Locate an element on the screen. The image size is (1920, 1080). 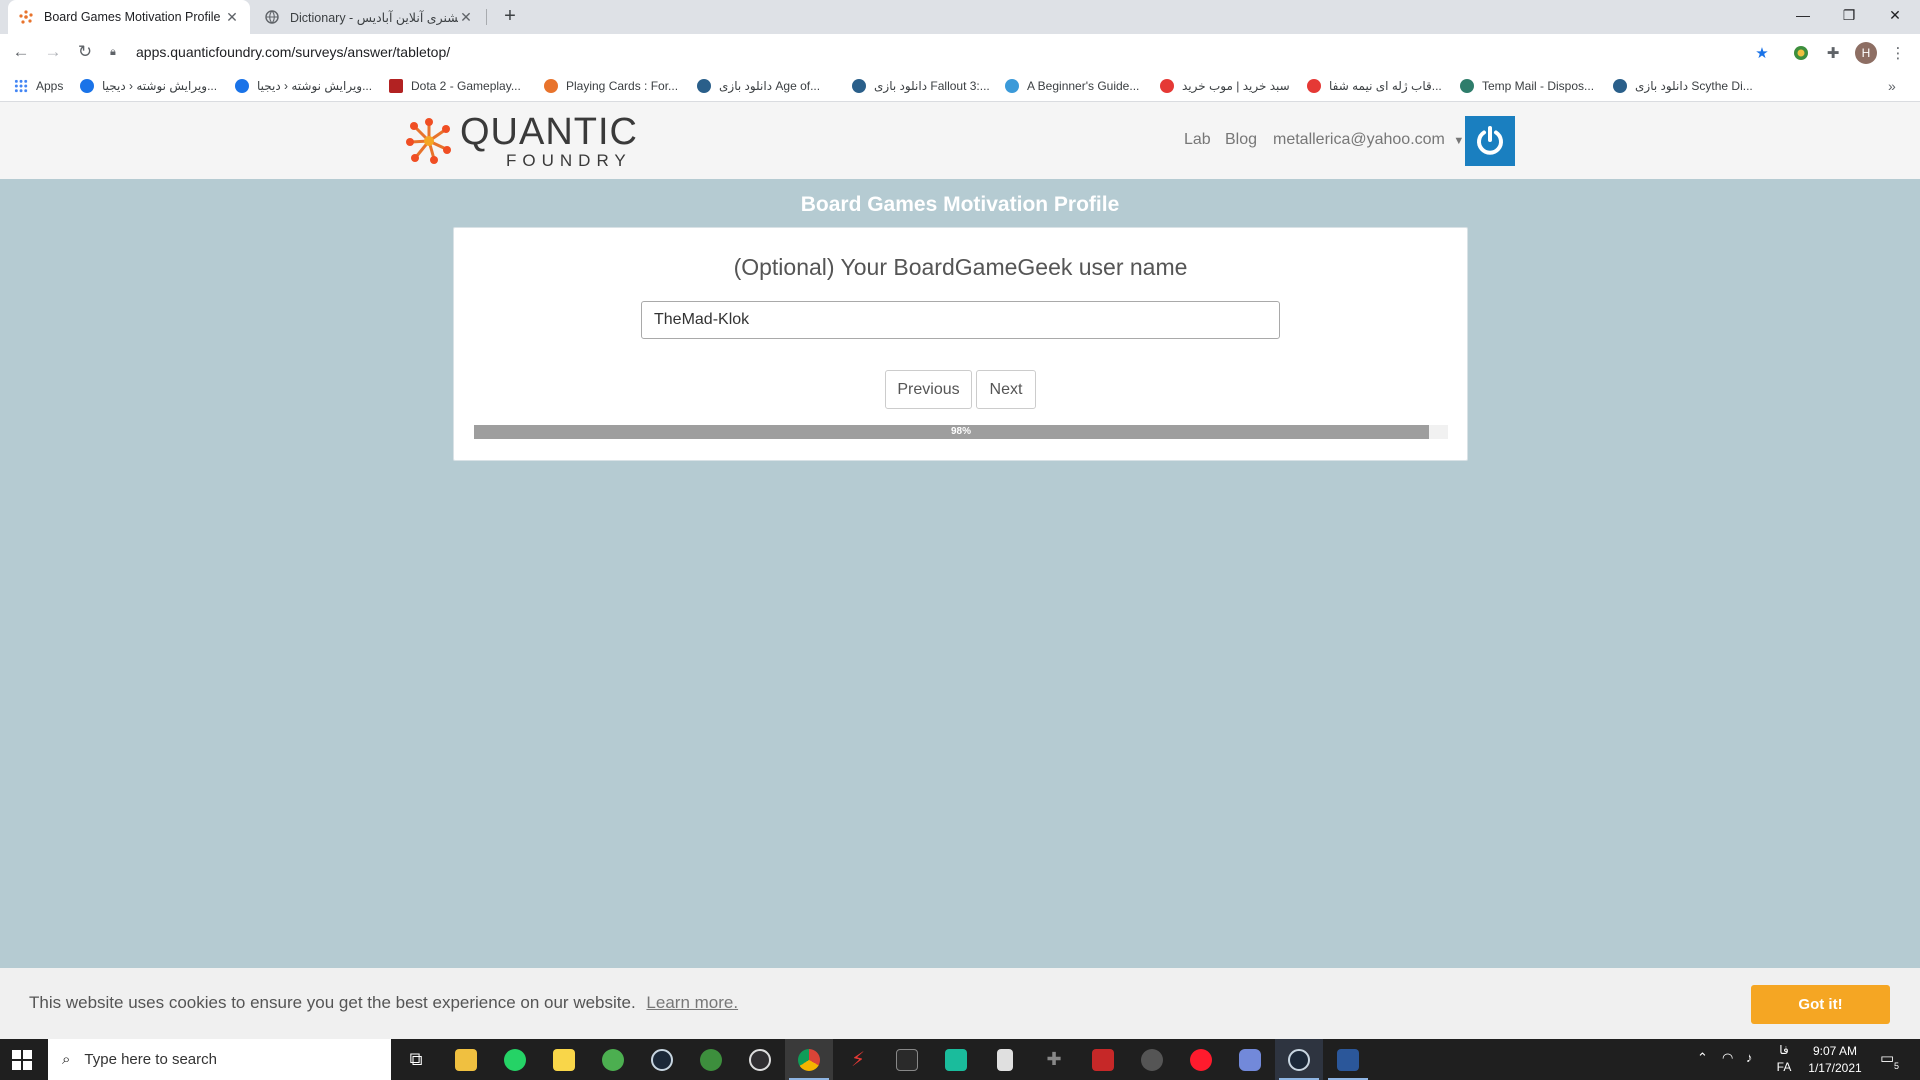
globe-icon is located at coordinates (272, 17).